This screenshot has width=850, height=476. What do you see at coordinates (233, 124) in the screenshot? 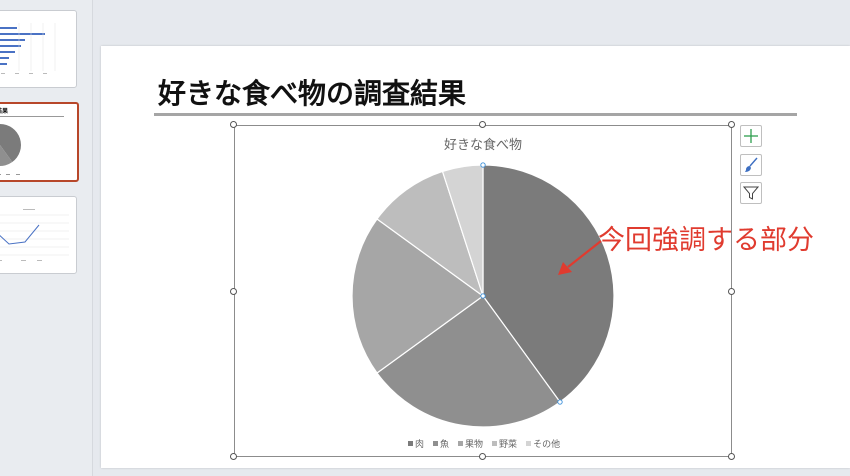
I see `resize-handle-top-left` at bounding box center [233, 124].